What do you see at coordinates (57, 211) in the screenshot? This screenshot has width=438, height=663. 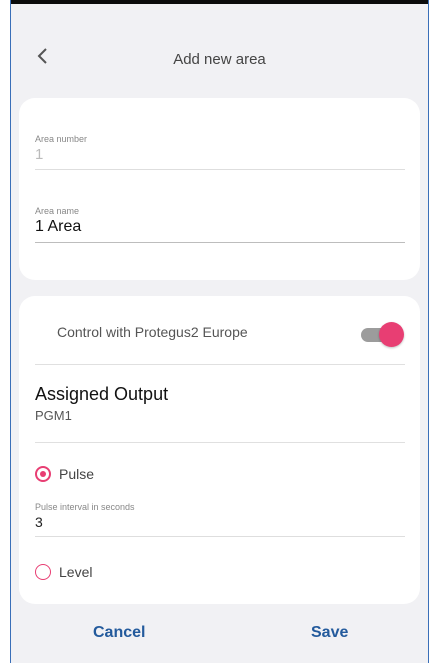 I see `area-name-label: Area name` at bounding box center [57, 211].